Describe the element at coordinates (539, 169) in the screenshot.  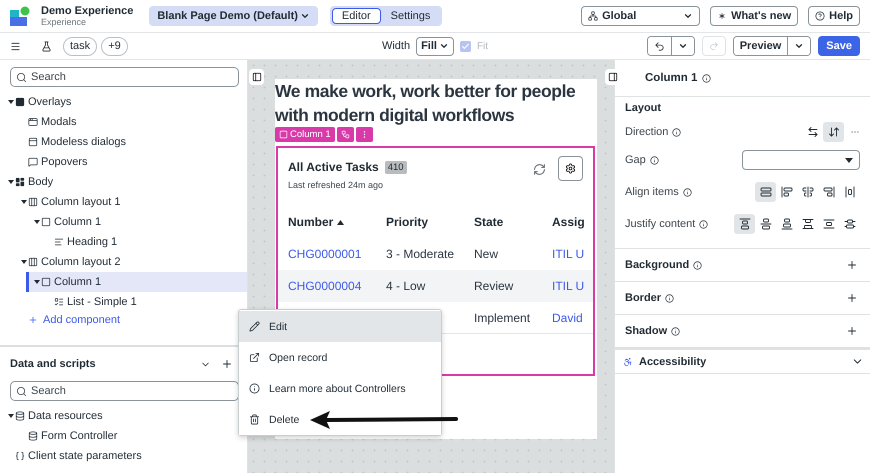
I see `refresh-icon` at that location.